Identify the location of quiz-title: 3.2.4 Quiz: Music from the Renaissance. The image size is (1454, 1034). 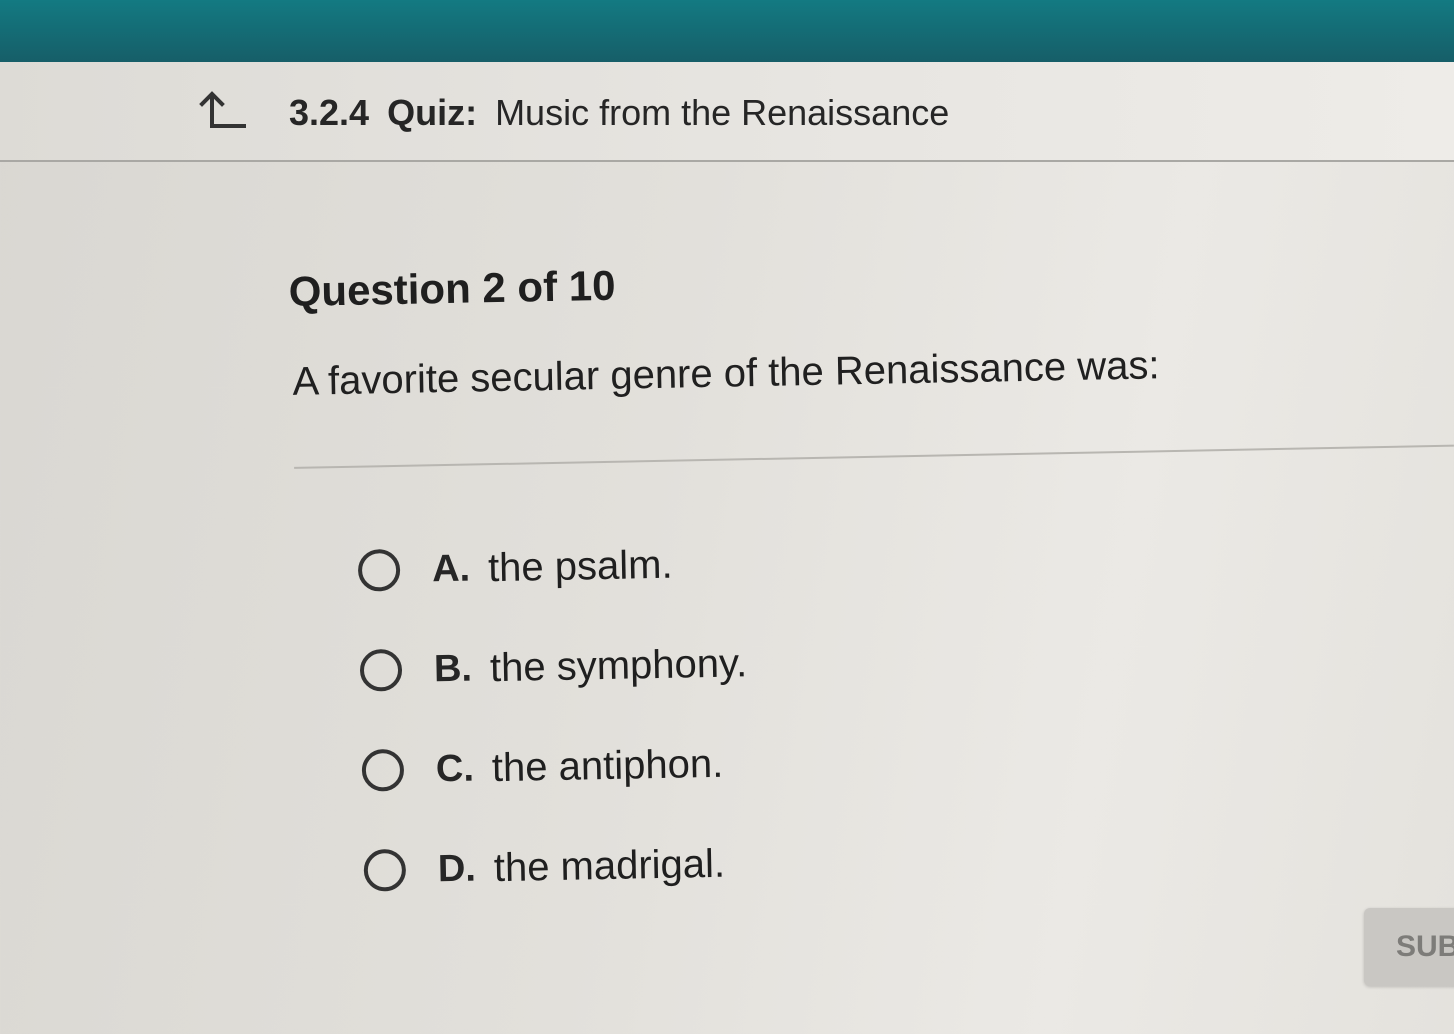
(619, 113).